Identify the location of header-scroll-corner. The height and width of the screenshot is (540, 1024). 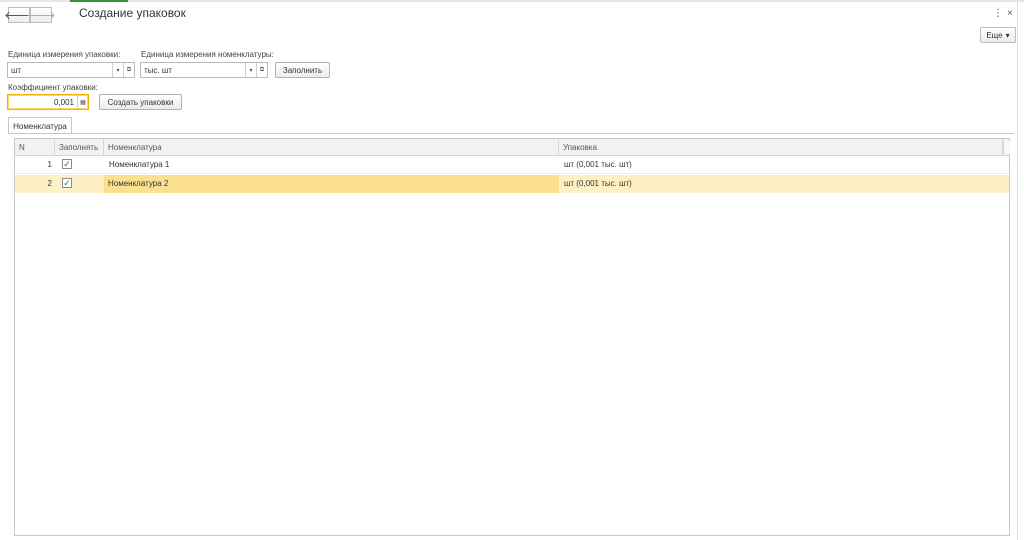
(1006, 147).